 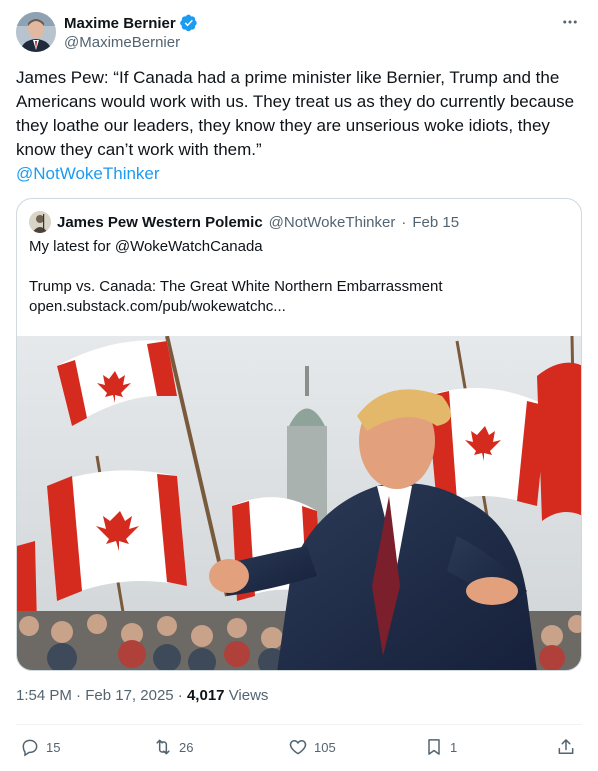 I want to click on bookmark-count: 1, so click(x=454, y=747).